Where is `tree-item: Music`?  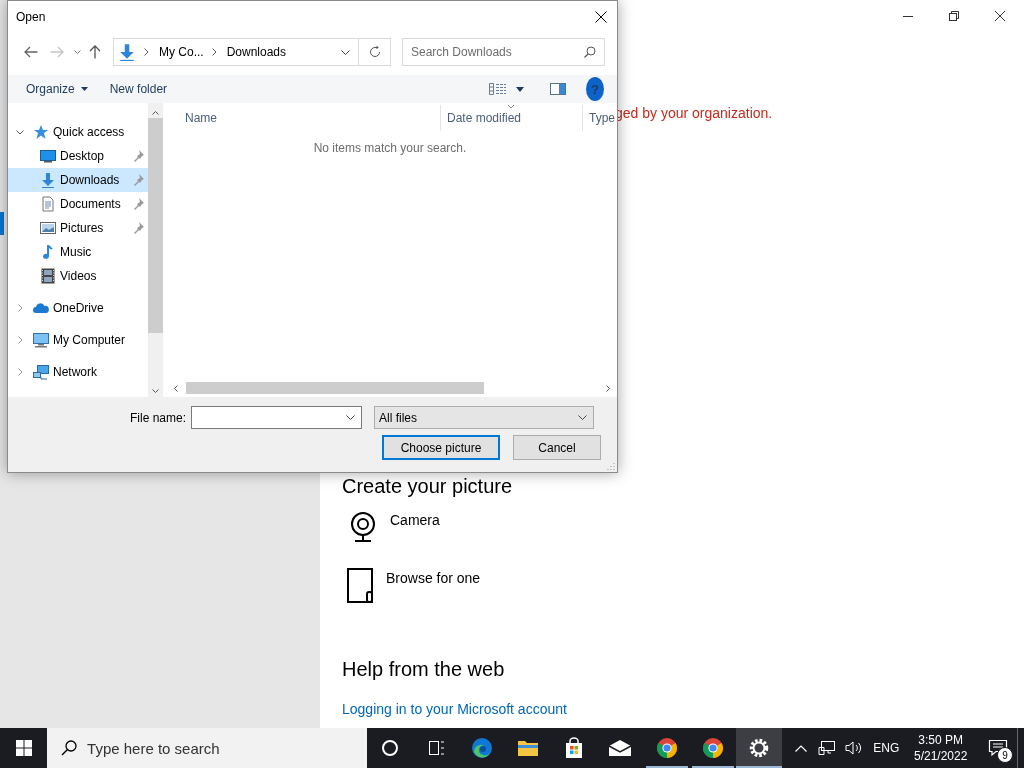
tree-item: Music is located at coordinates (78, 252).